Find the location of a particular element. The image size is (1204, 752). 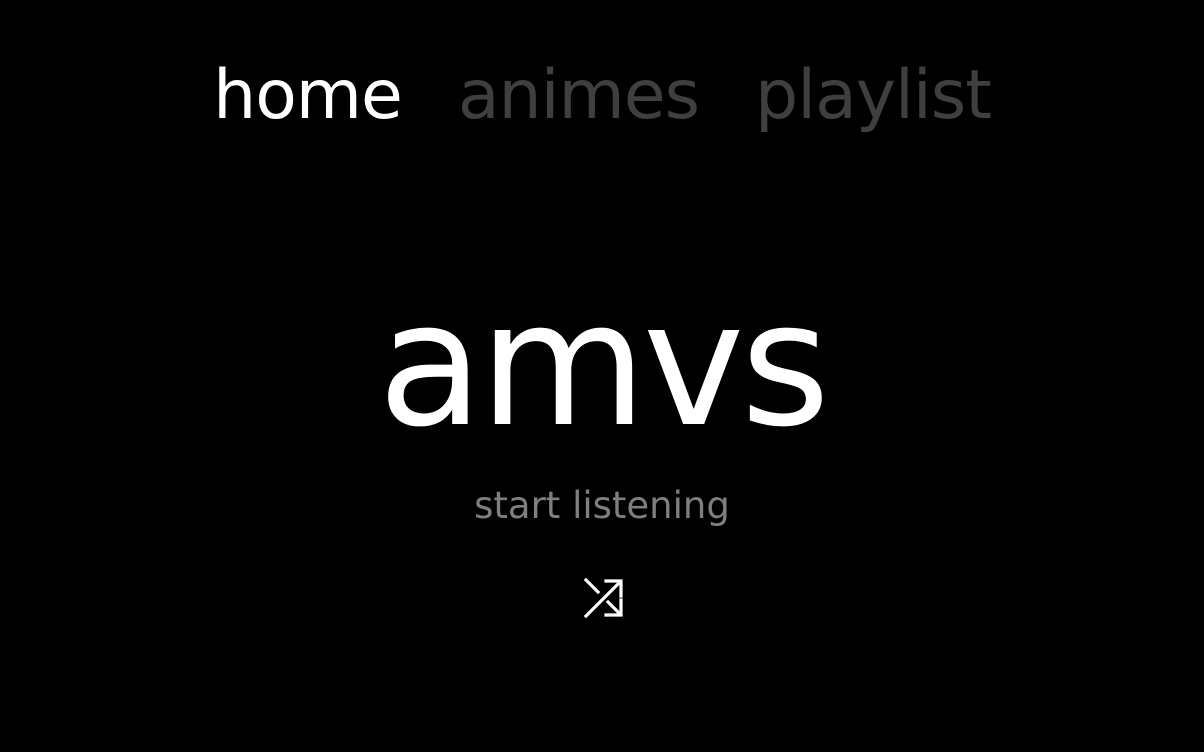

nav-item-playlist: playlist is located at coordinates (873, 96).